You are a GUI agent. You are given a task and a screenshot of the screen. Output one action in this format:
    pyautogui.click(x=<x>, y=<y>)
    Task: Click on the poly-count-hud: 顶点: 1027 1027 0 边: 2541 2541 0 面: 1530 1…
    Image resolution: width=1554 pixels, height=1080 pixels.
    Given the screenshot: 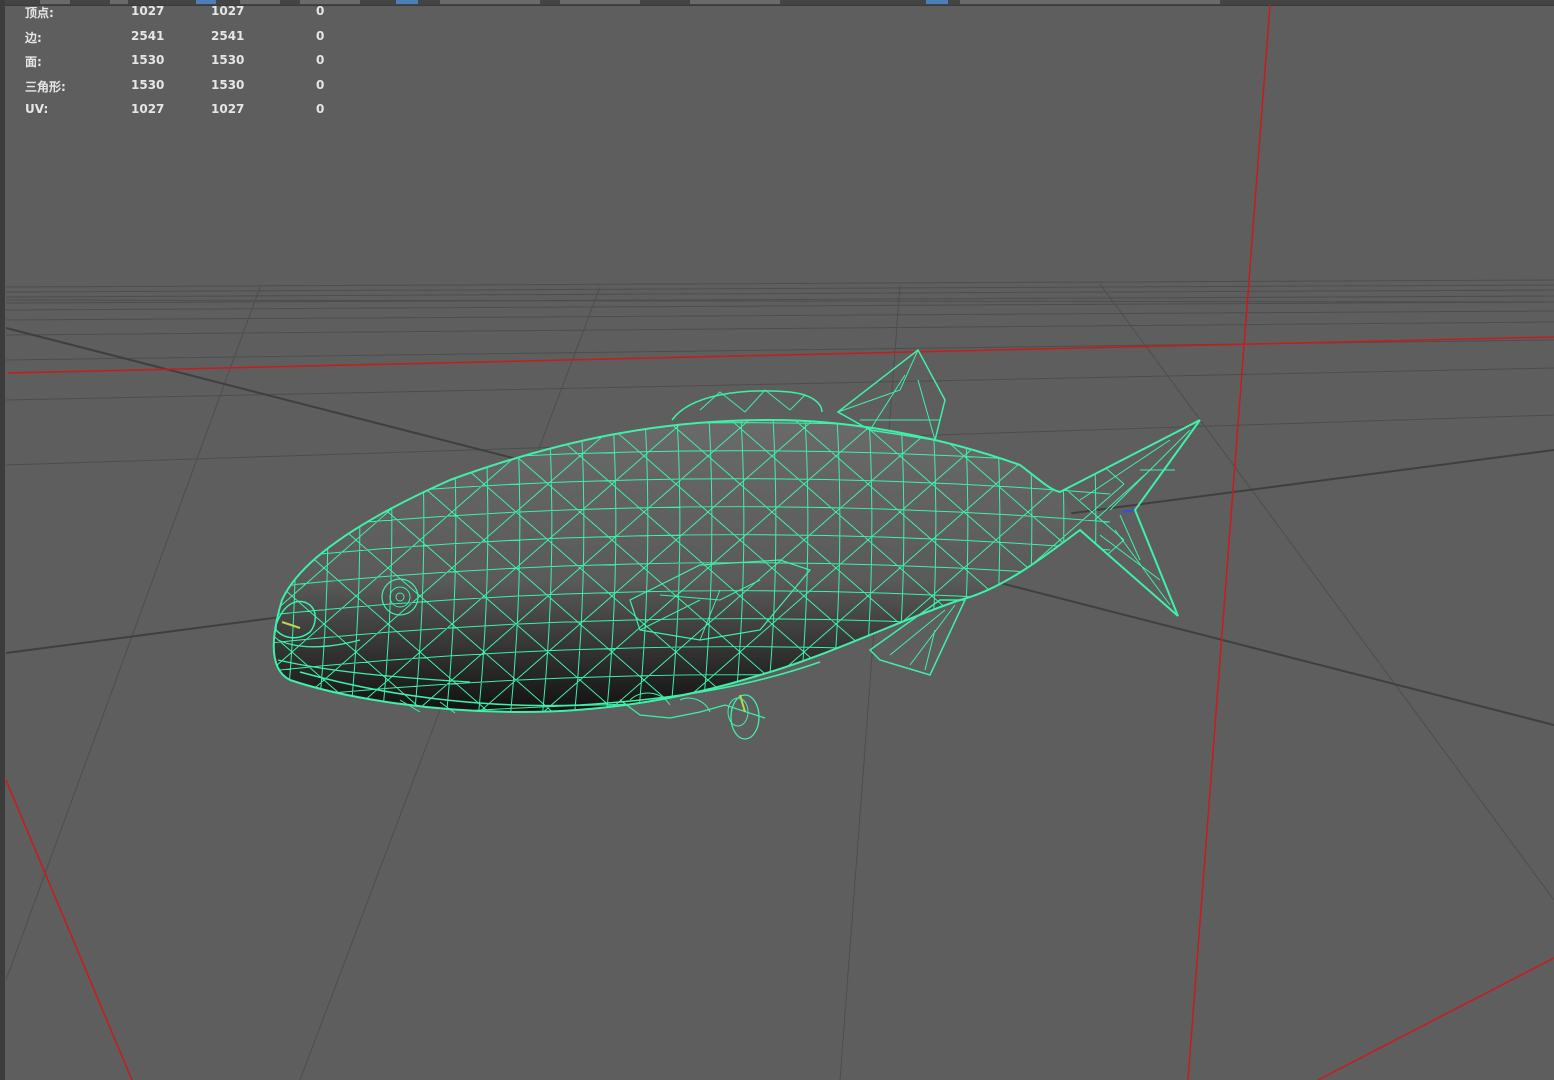 What is the action you would take?
    pyautogui.click(x=185, y=65)
    